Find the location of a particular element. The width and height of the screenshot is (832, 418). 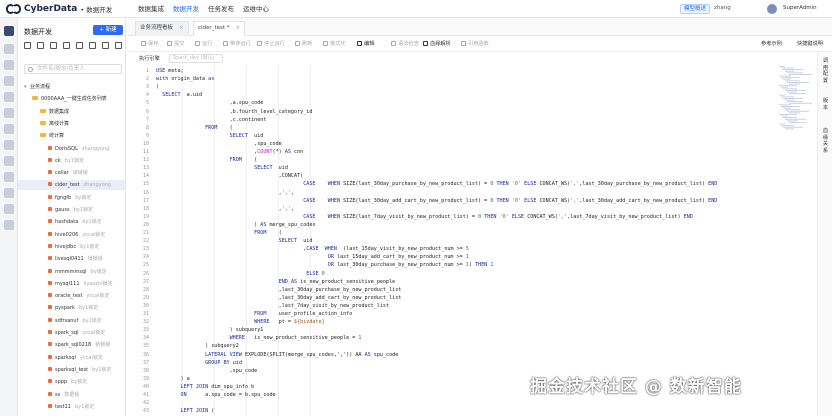

toolbar-button-1: 提交 is located at coordinates (175, 44).